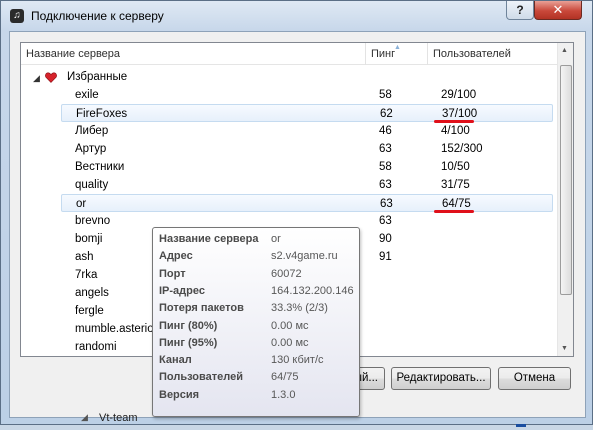 This screenshot has width=593, height=430. Describe the element at coordinates (534, 378) in the screenshot. I see `cancel-button: Отмена` at that location.